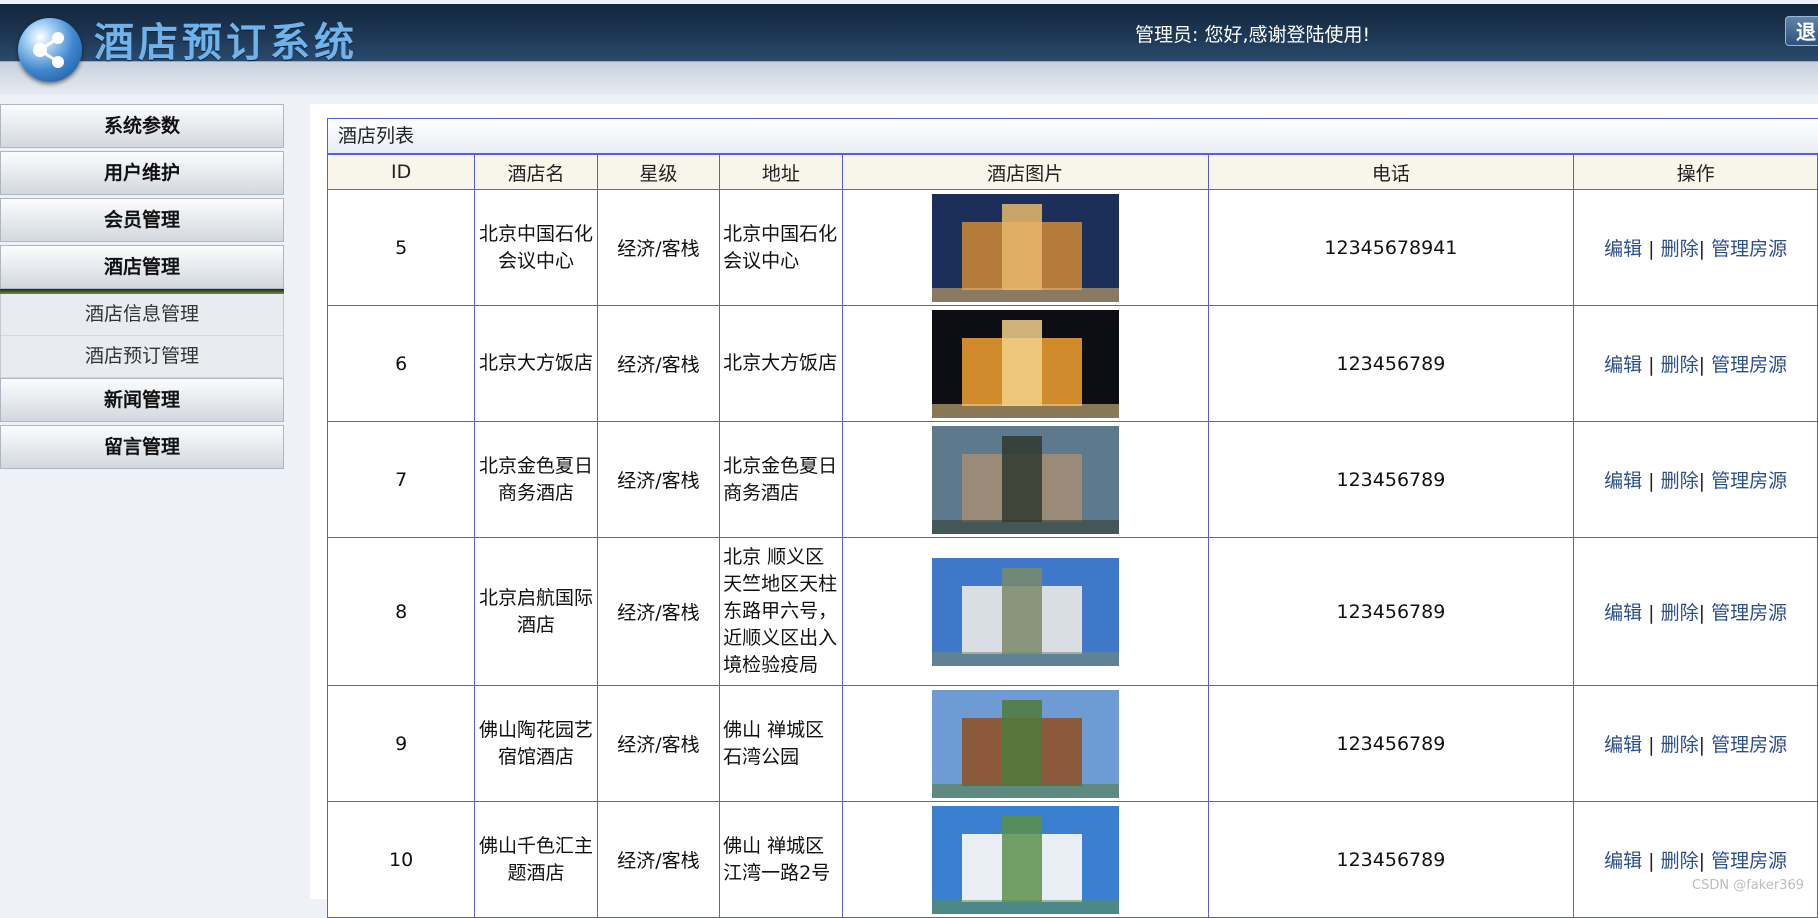 Image resolution: width=1818 pixels, height=918 pixels. I want to click on table-row: 6 北京大方饭店 经济/客栈 北京大方饭店 123456789 编辑 | 删除| 管理房源, so click(1072, 363).